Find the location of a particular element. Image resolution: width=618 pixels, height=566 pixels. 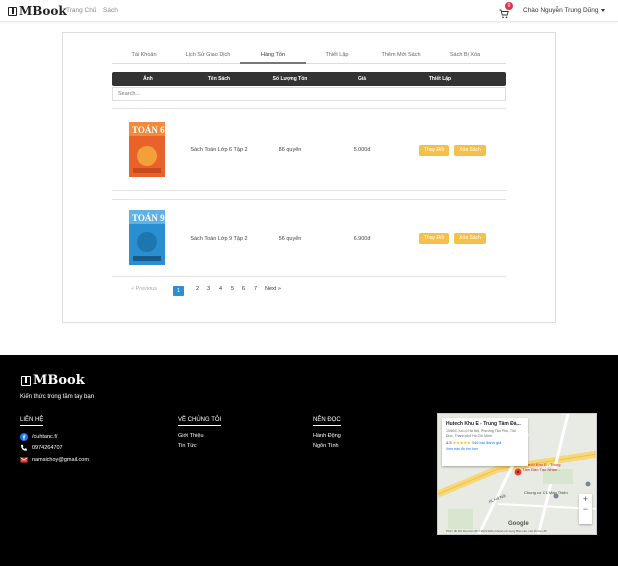

footer-action-link: Hành Động is located at coordinates (327, 436).